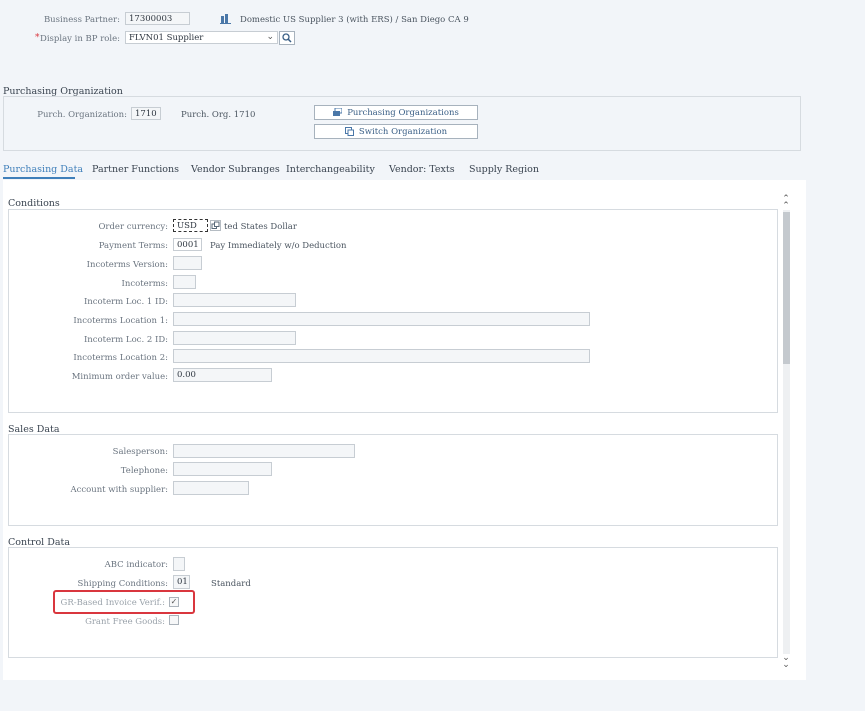 The image size is (865, 711). What do you see at coordinates (235, 169) in the screenshot?
I see `tab-vendor-subranges: Vendor Subranges` at bounding box center [235, 169].